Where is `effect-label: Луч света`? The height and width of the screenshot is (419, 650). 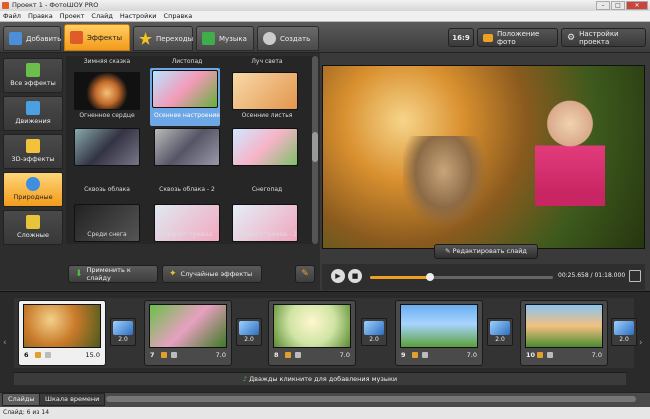 effect-label: Луч света is located at coordinates (267, 61).